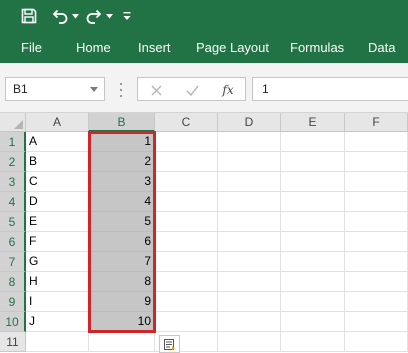  I want to click on tab-home: Home, so click(93, 47).